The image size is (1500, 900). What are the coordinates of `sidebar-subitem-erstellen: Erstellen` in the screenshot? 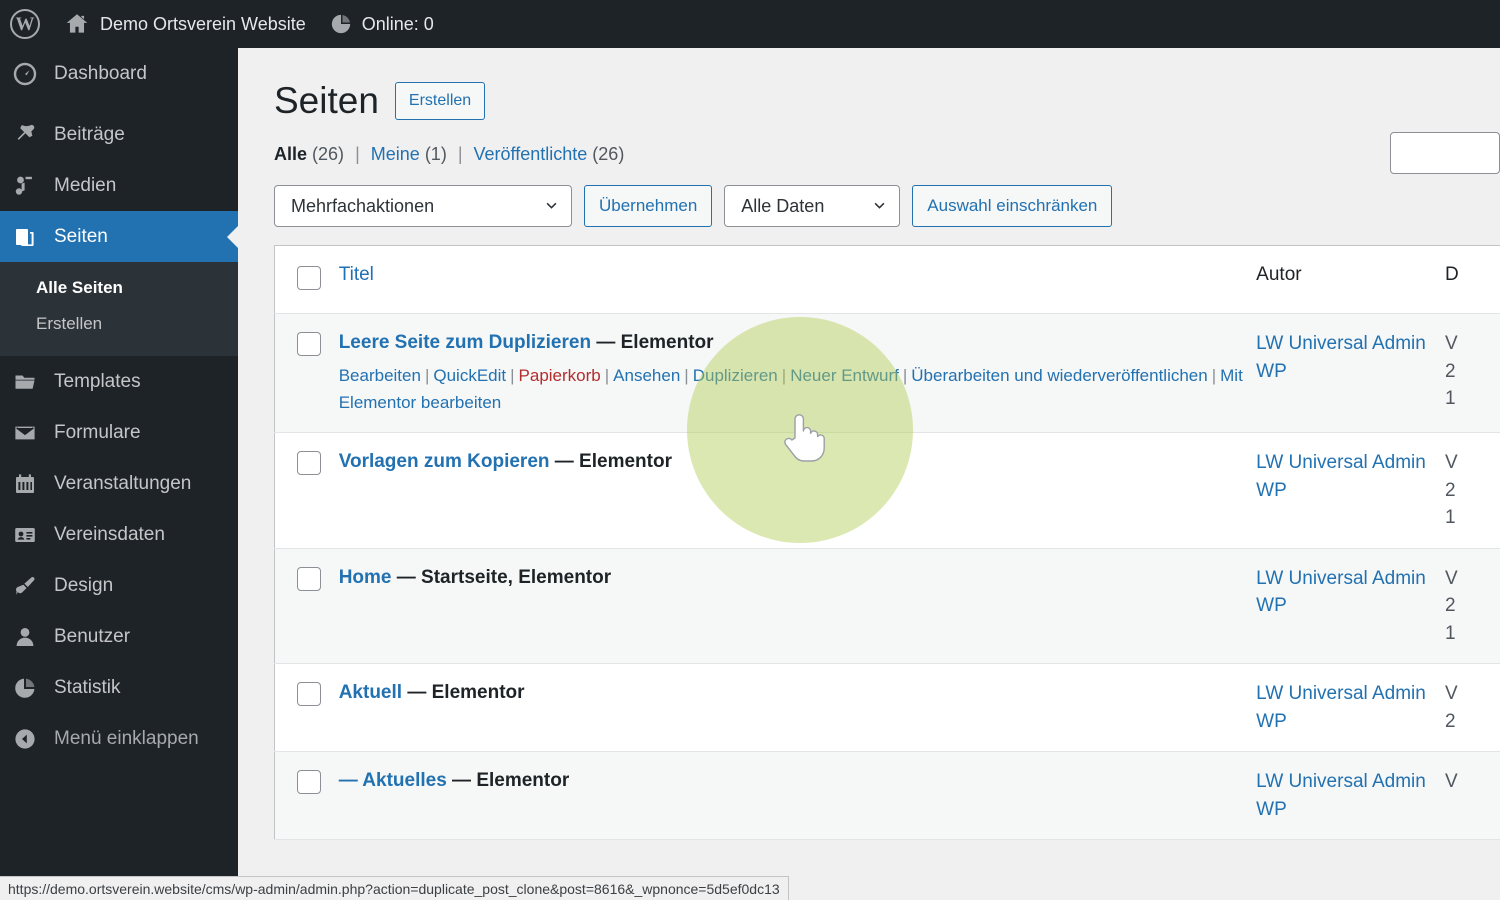 It's located at (119, 324).